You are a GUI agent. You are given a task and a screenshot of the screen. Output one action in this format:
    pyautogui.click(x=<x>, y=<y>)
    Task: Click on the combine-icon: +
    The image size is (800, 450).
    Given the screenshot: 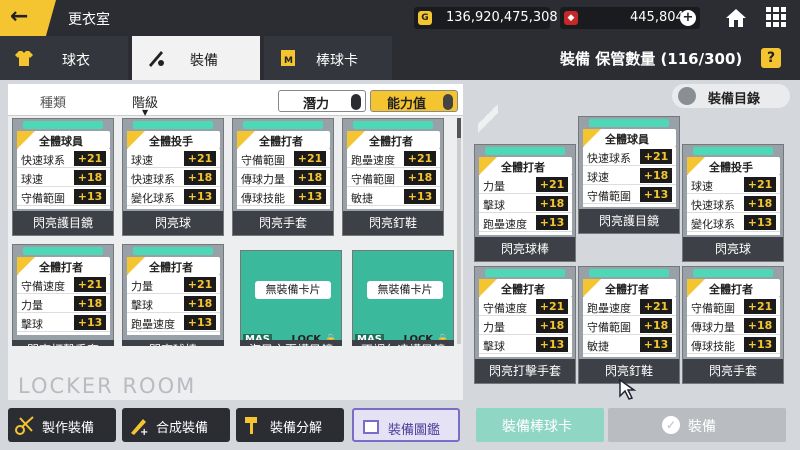 What is the action you would take?
    pyautogui.click(x=139, y=427)
    